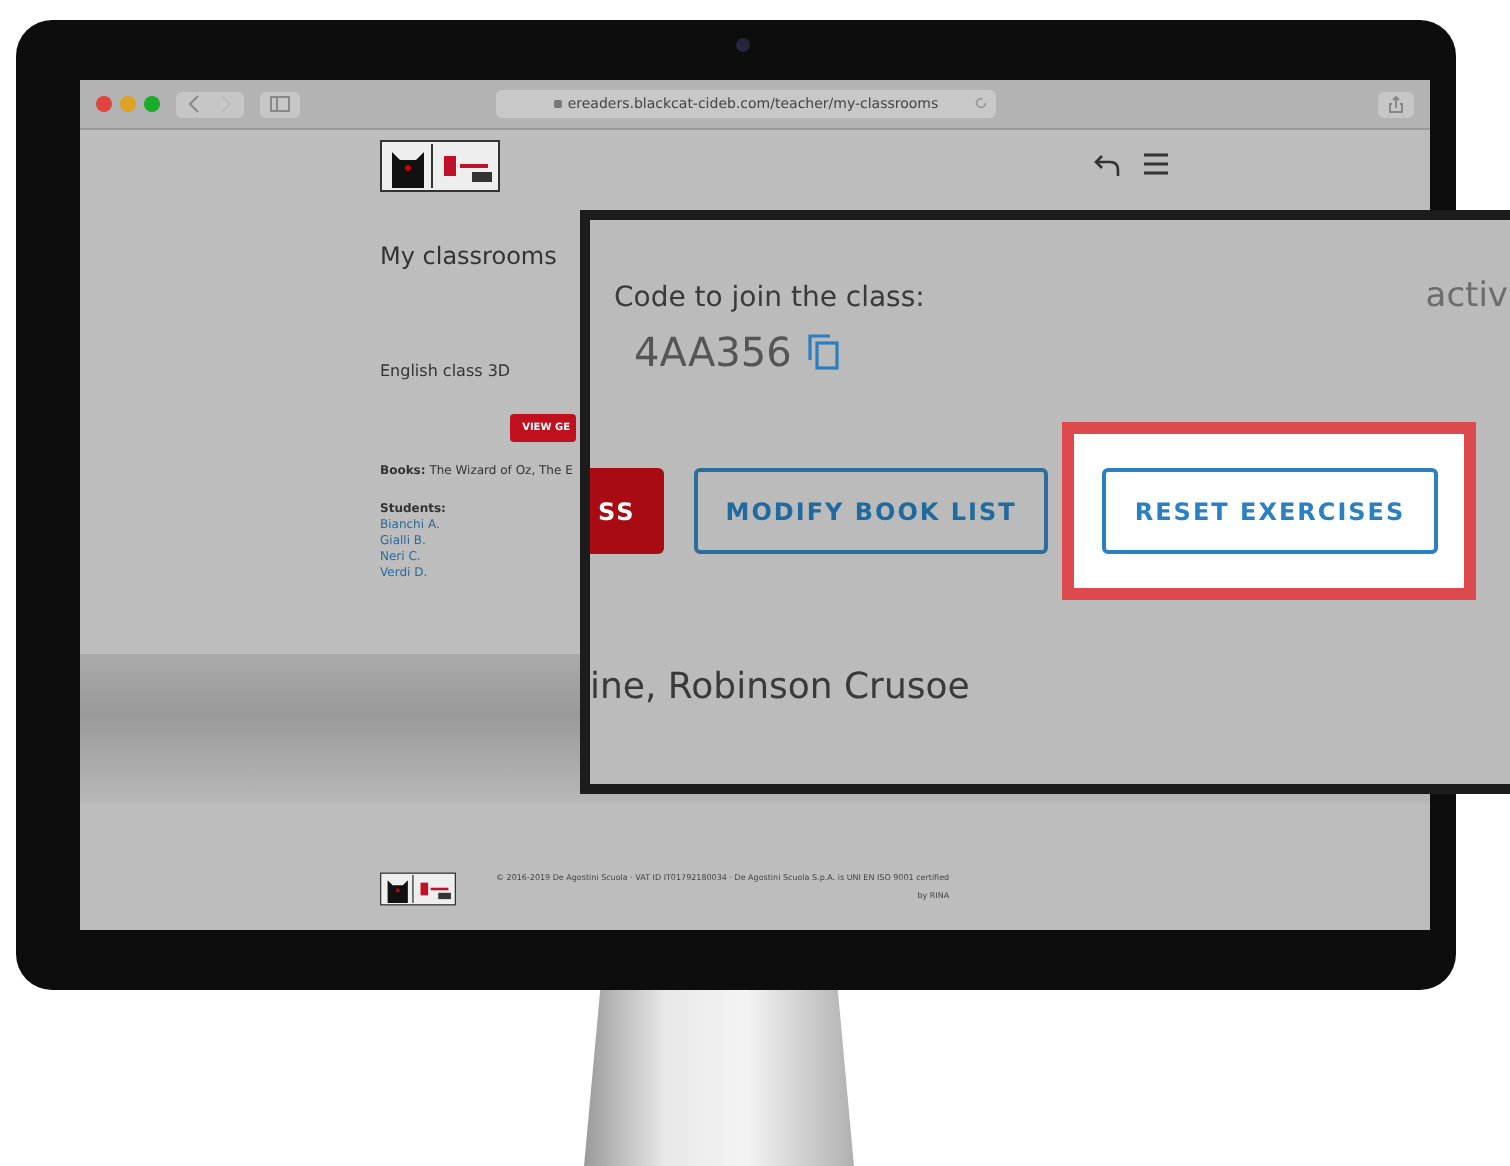  Describe the element at coordinates (557, 104) in the screenshot. I see `lock-icon` at that location.